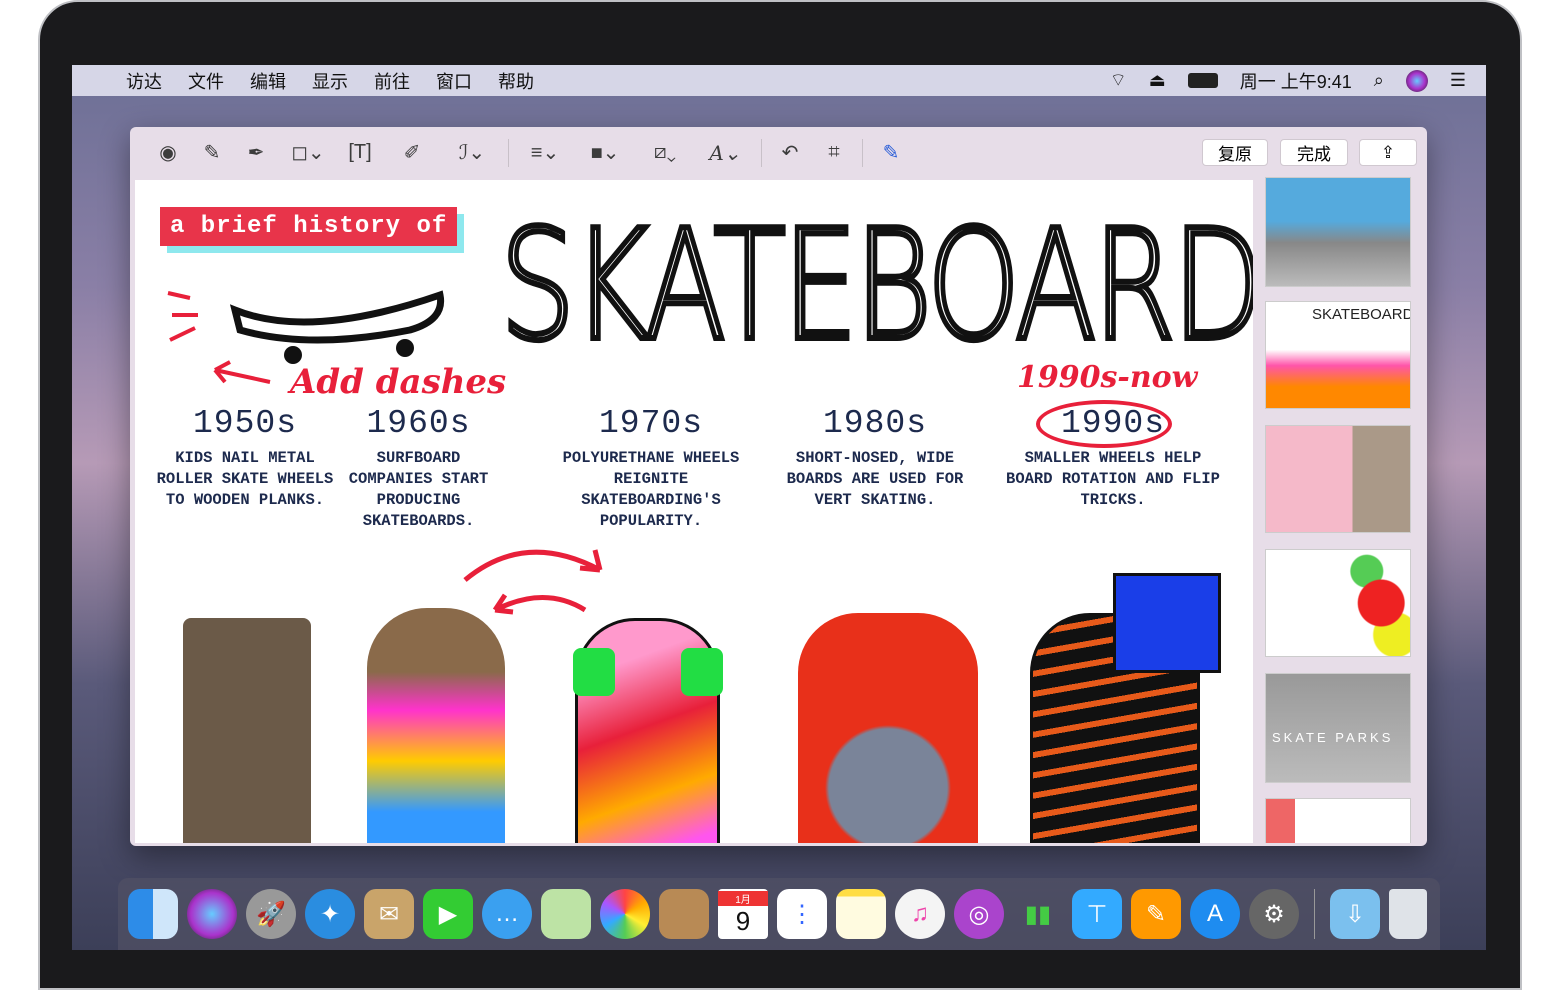 Image resolution: width=1560 pixels, height=990 pixels. I want to click on thumbnail-title: SKATEBOARDS, so click(1361, 314).